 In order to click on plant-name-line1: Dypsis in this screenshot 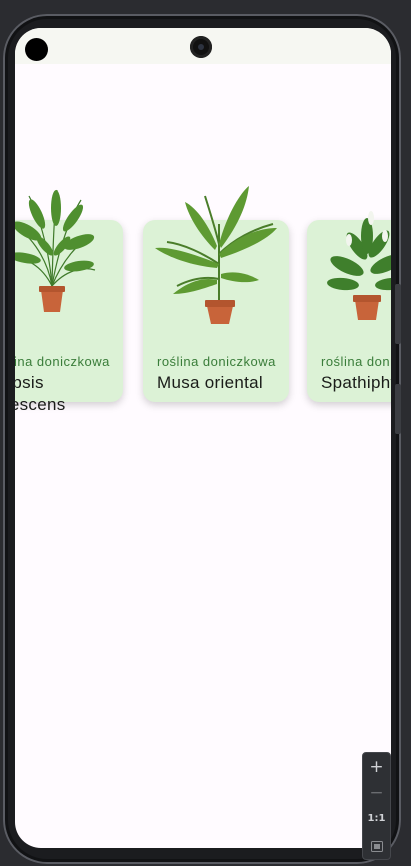, I will do `click(29, 382)`.